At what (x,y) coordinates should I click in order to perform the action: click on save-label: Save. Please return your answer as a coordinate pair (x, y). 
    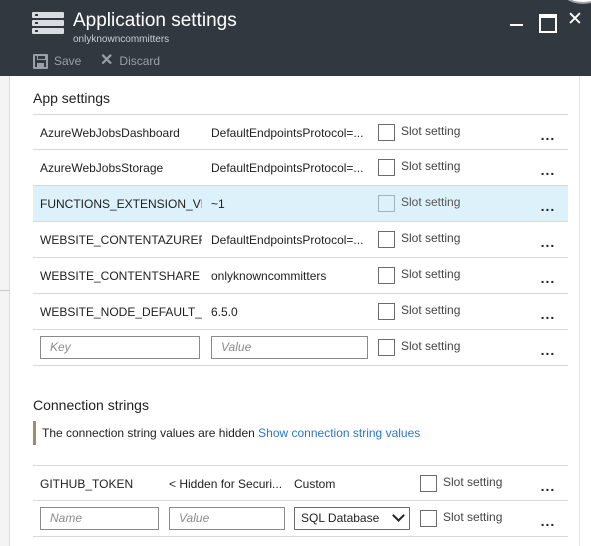
    Looking at the image, I should click on (68, 61).